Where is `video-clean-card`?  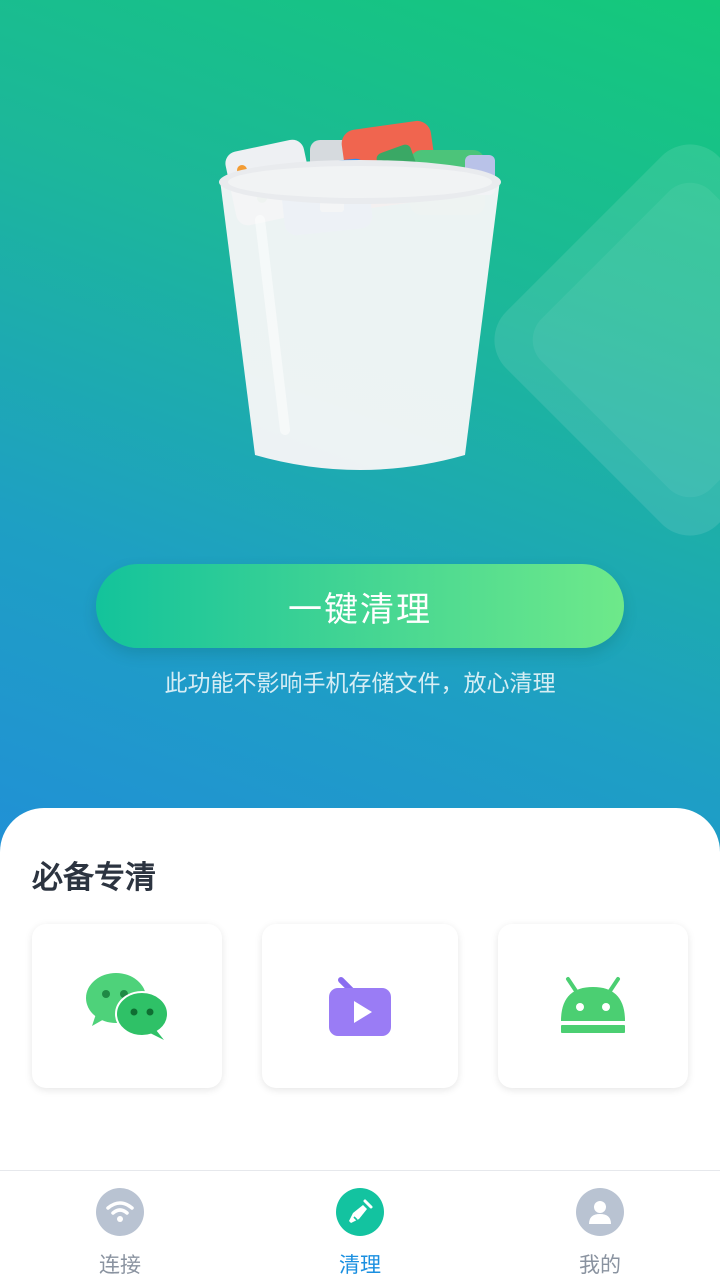 video-clean-card is located at coordinates (360, 1006).